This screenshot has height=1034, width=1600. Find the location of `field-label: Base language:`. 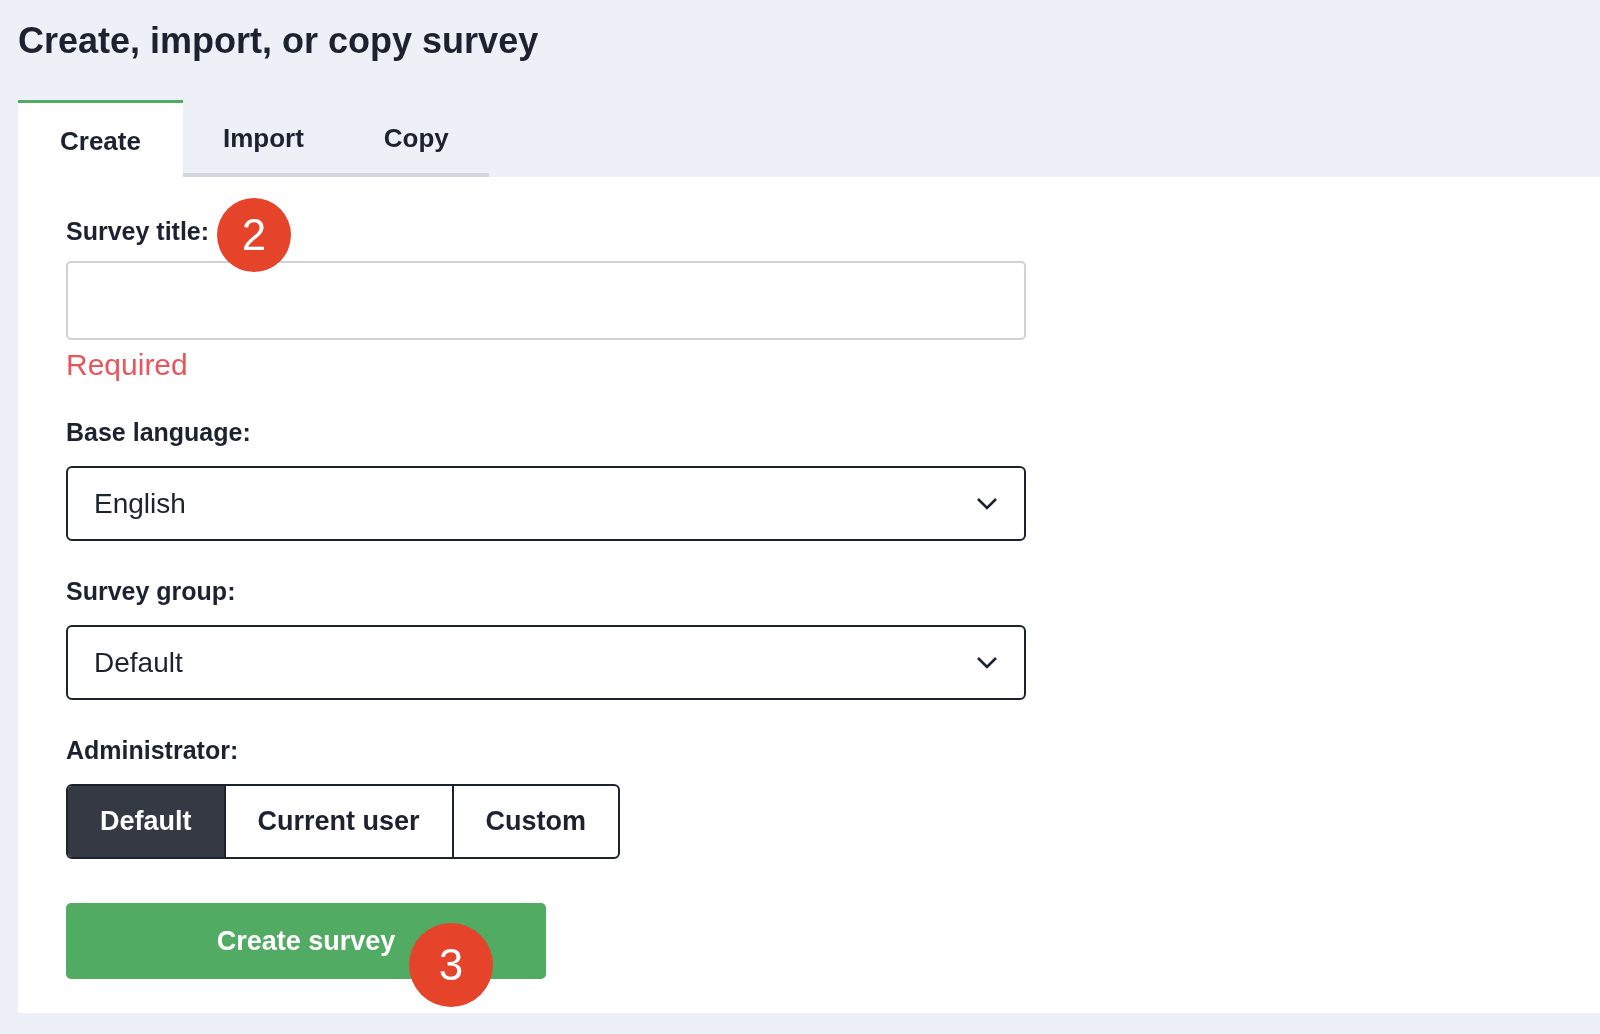

field-label: Base language: is located at coordinates (158, 432).